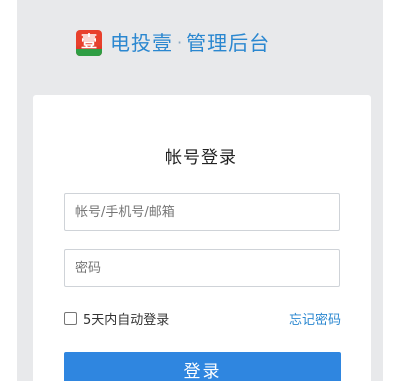 The image size is (402, 381). I want to click on brand-name: 电投壹, so click(141, 43).